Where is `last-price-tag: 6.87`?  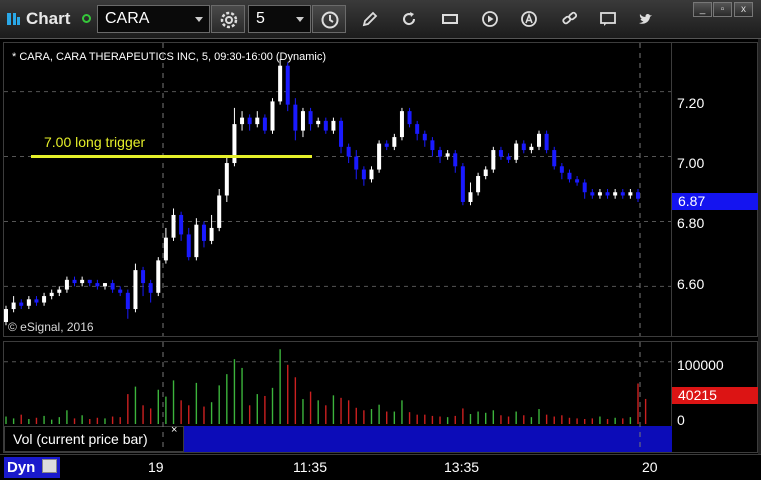 last-price-tag: 6.87 is located at coordinates (715, 201).